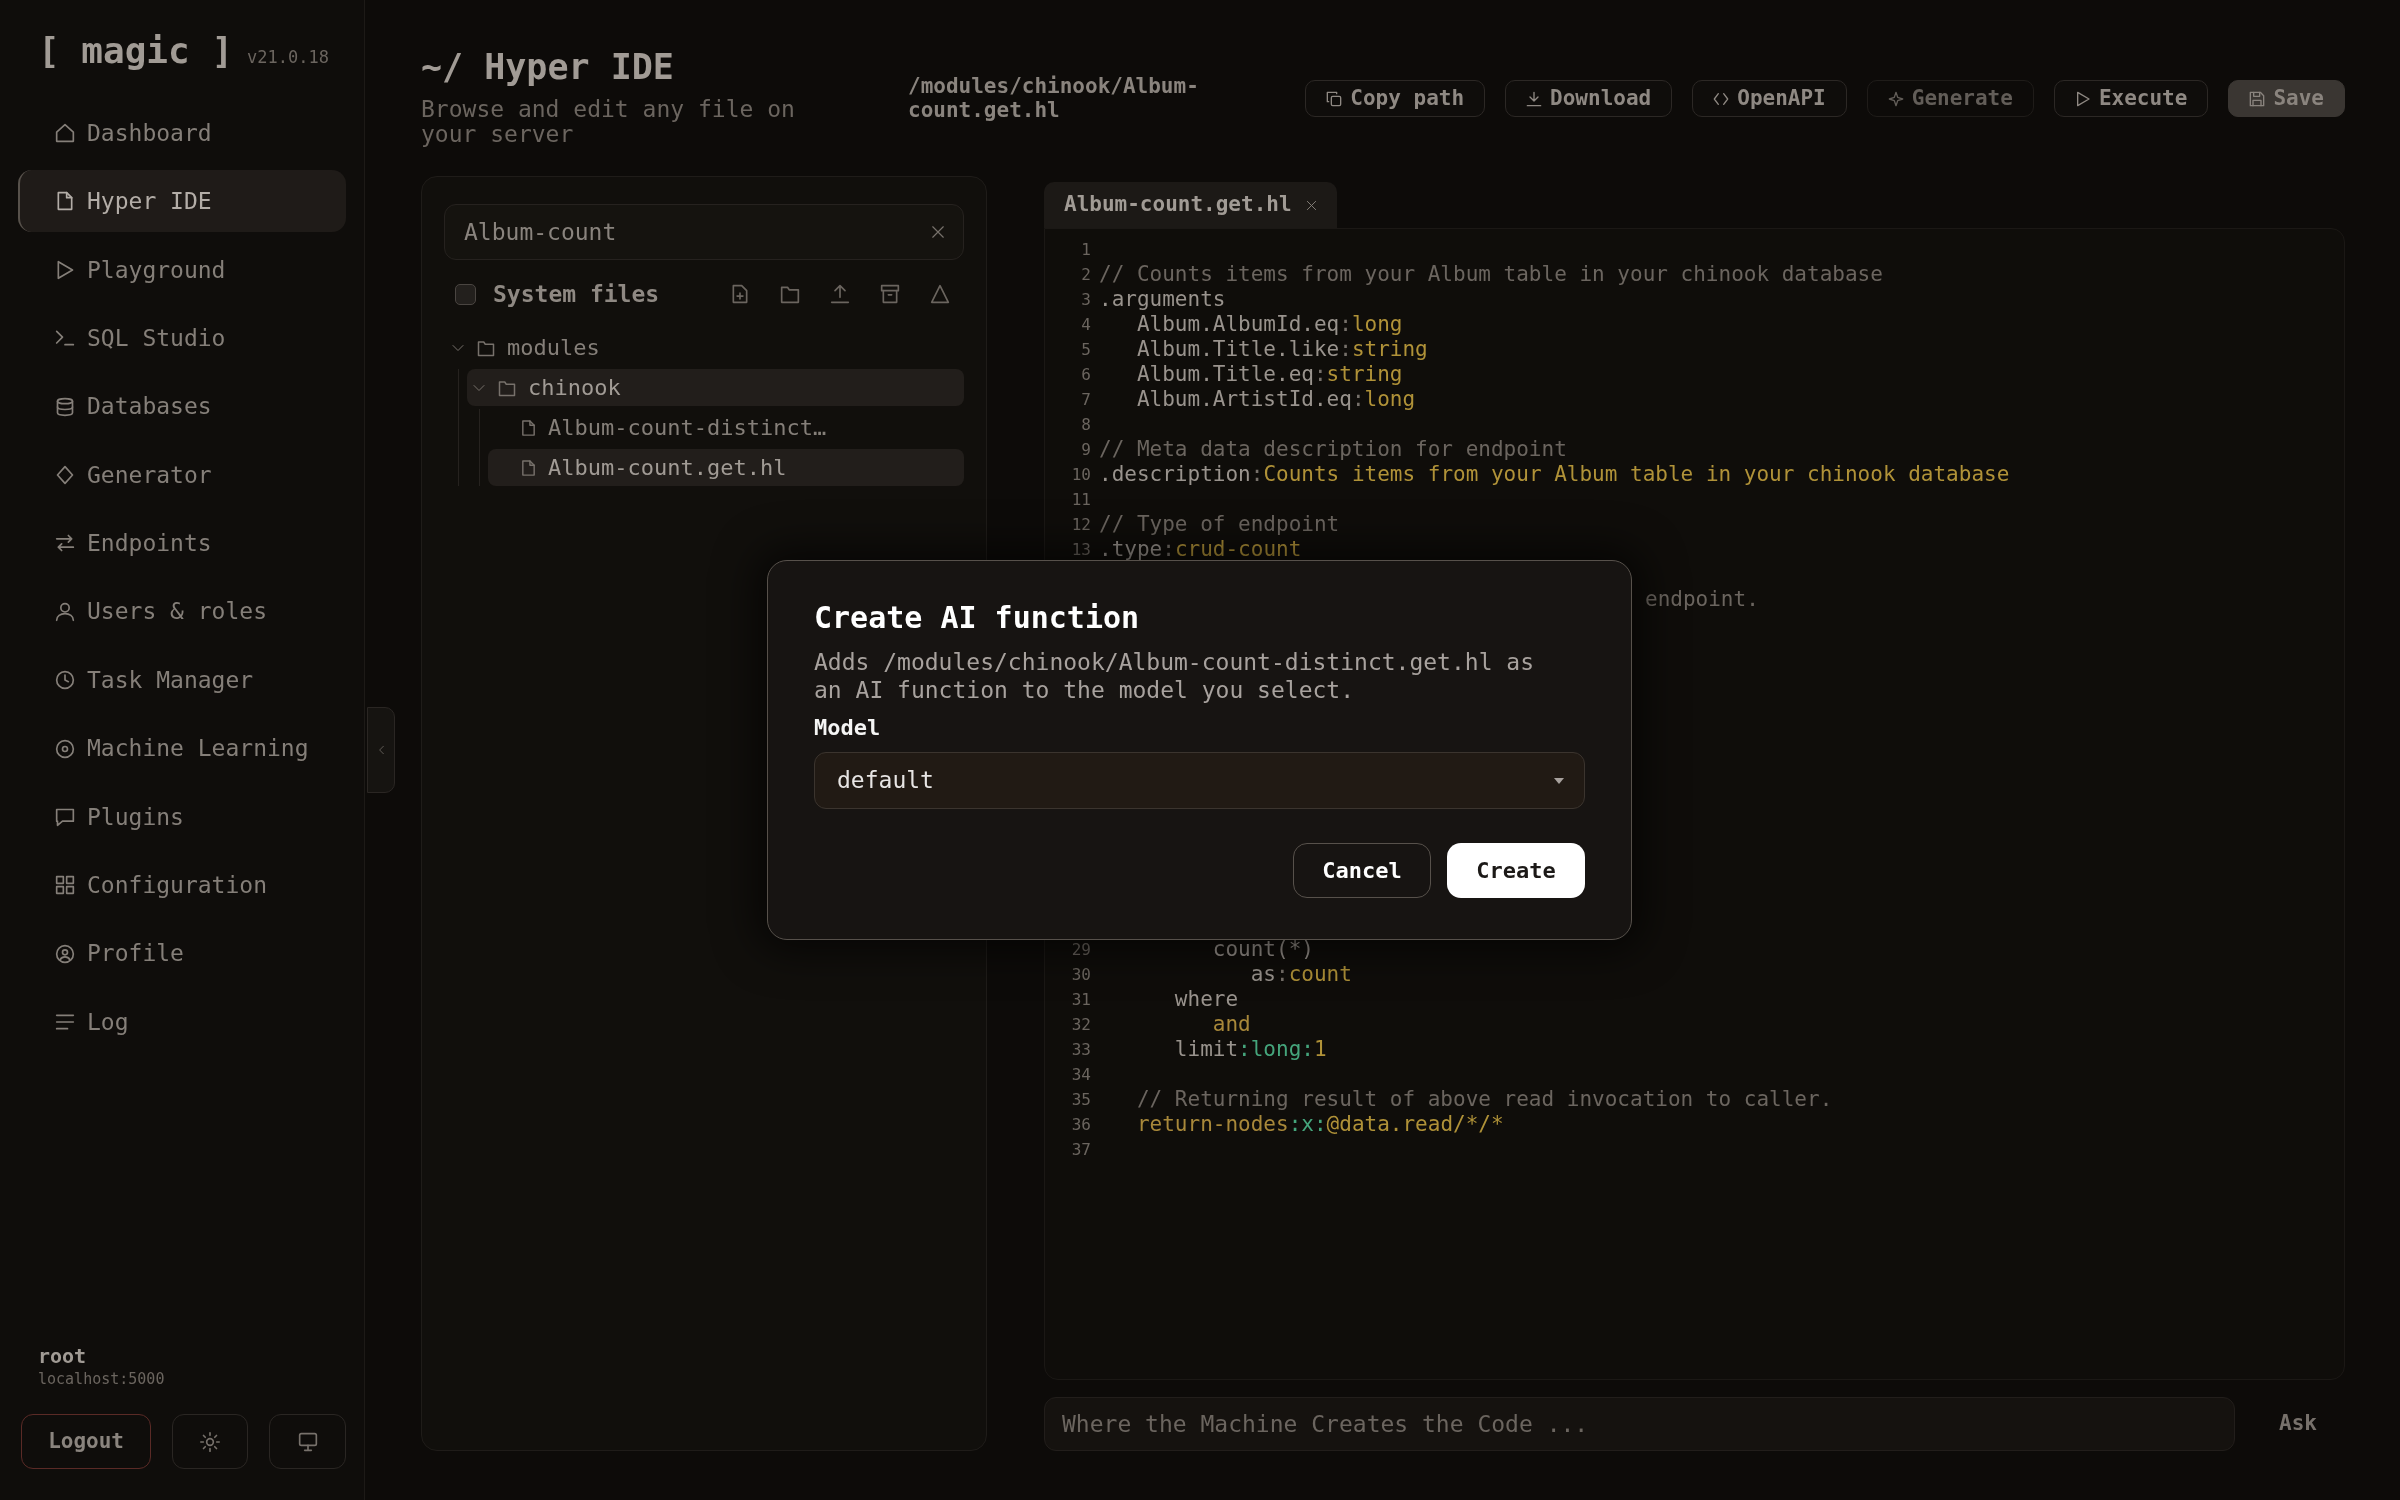 Image resolution: width=2400 pixels, height=1500 pixels. Describe the element at coordinates (1262, 949) in the screenshot. I see `code-line: count(*)` at that location.